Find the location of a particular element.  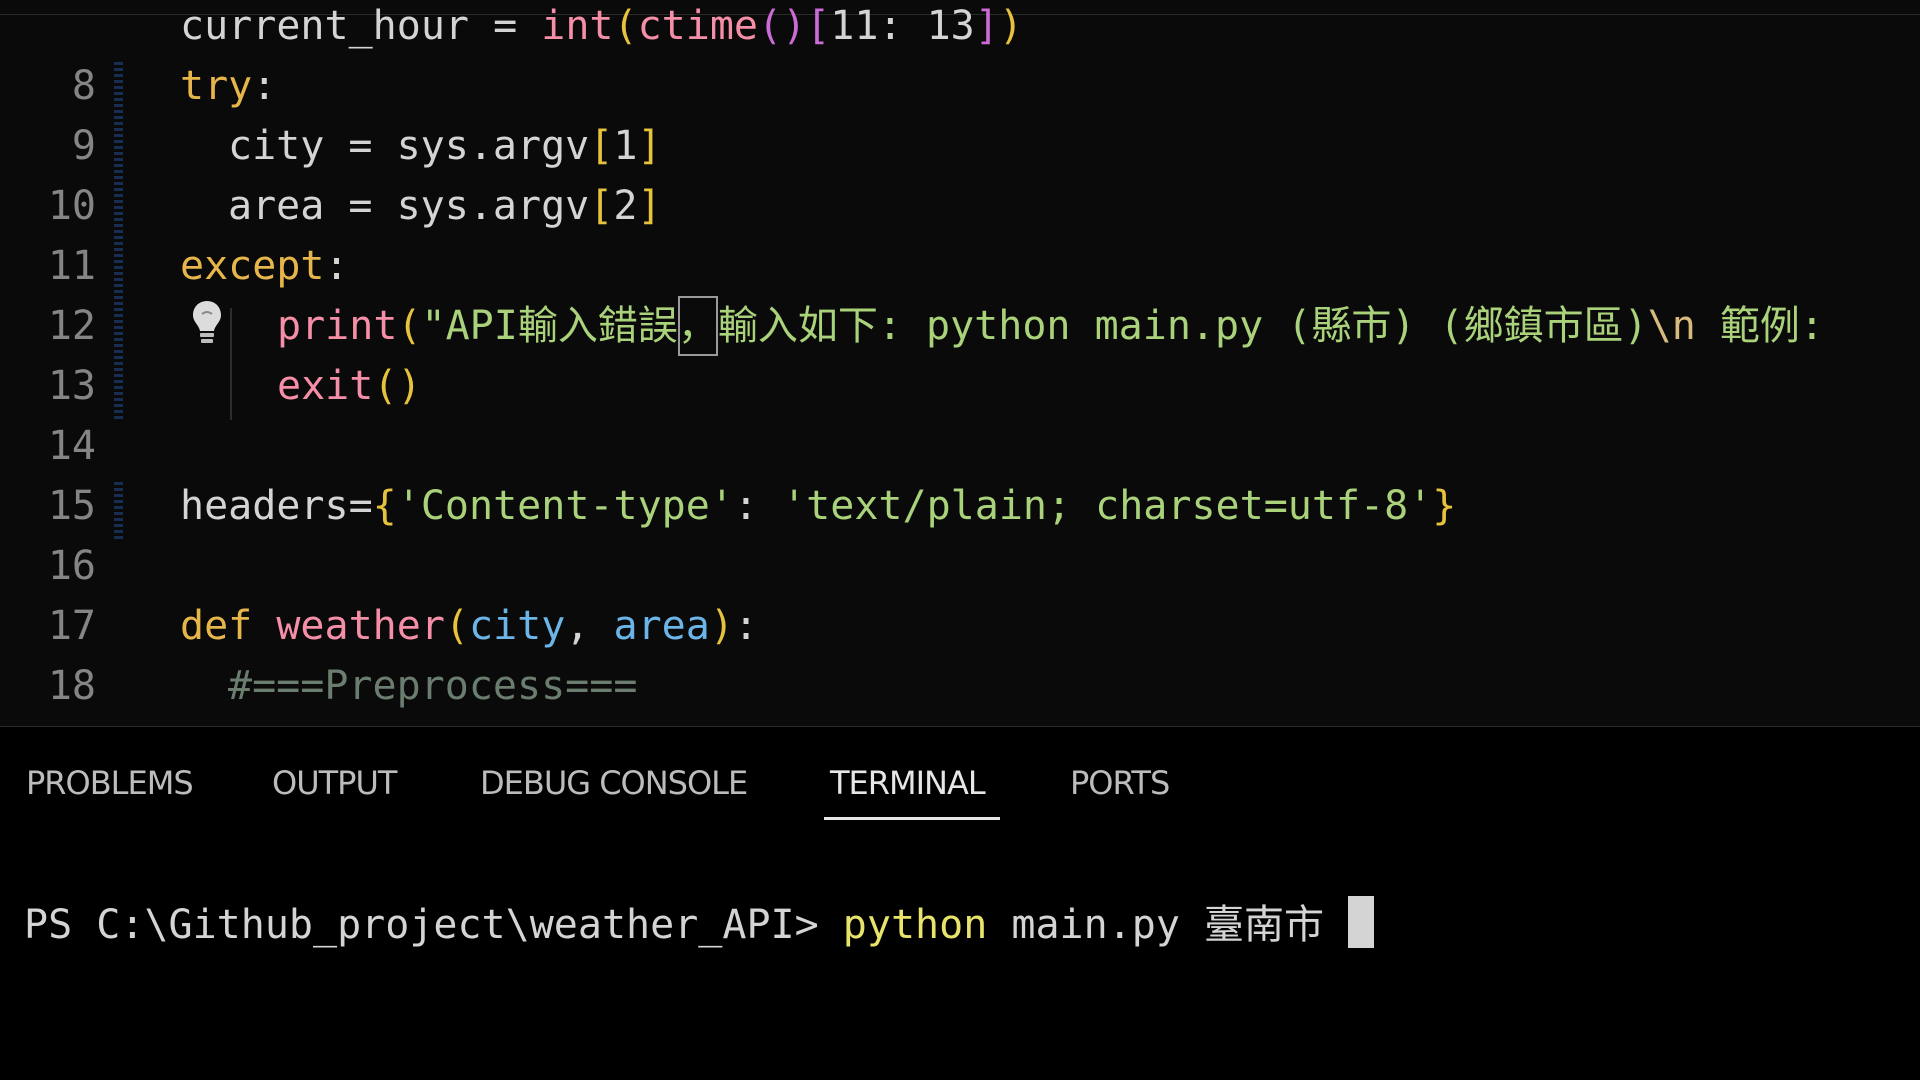

token: \n is located at coordinates (1671, 326).